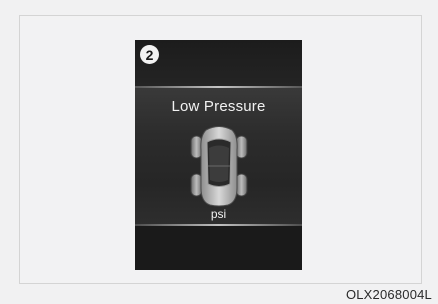 This screenshot has height=304, width=438. I want to click on rear-right-tire, so click(241, 185).